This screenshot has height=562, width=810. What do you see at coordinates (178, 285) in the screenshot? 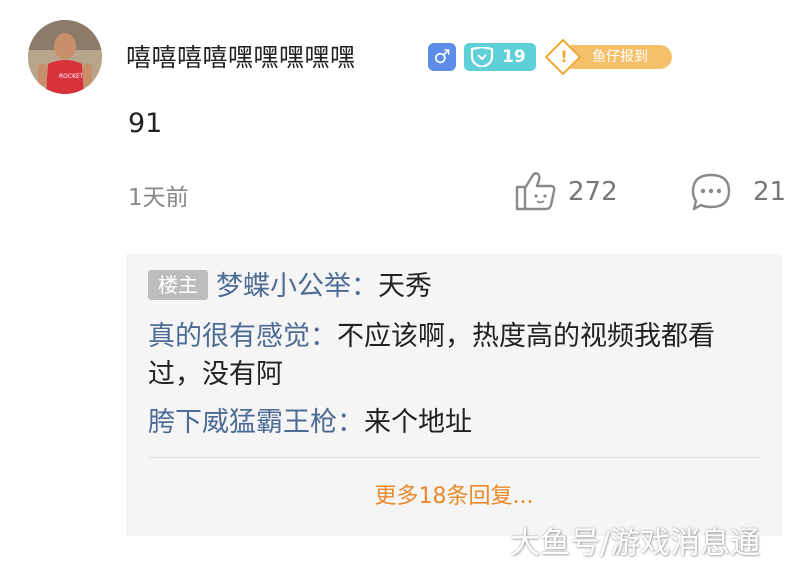
I see `host-tag: 楼主` at bounding box center [178, 285].